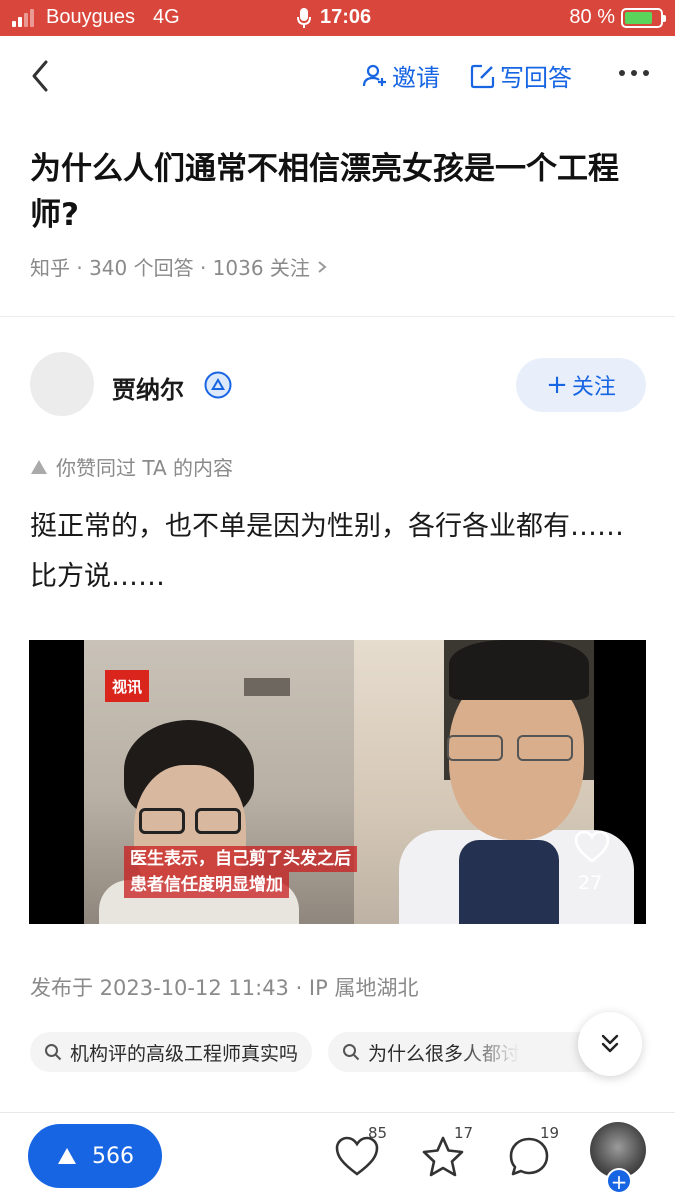  Describe the element at coordinates (322, 266) in the screenshot. I see `chevron-right-icon` at that location.